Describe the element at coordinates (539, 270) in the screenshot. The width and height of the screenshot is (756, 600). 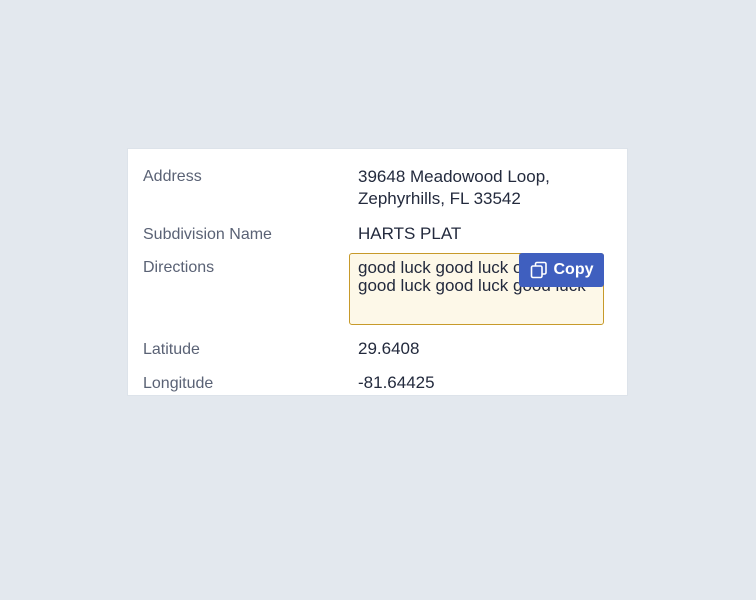
I see `copy-icon` at that location.